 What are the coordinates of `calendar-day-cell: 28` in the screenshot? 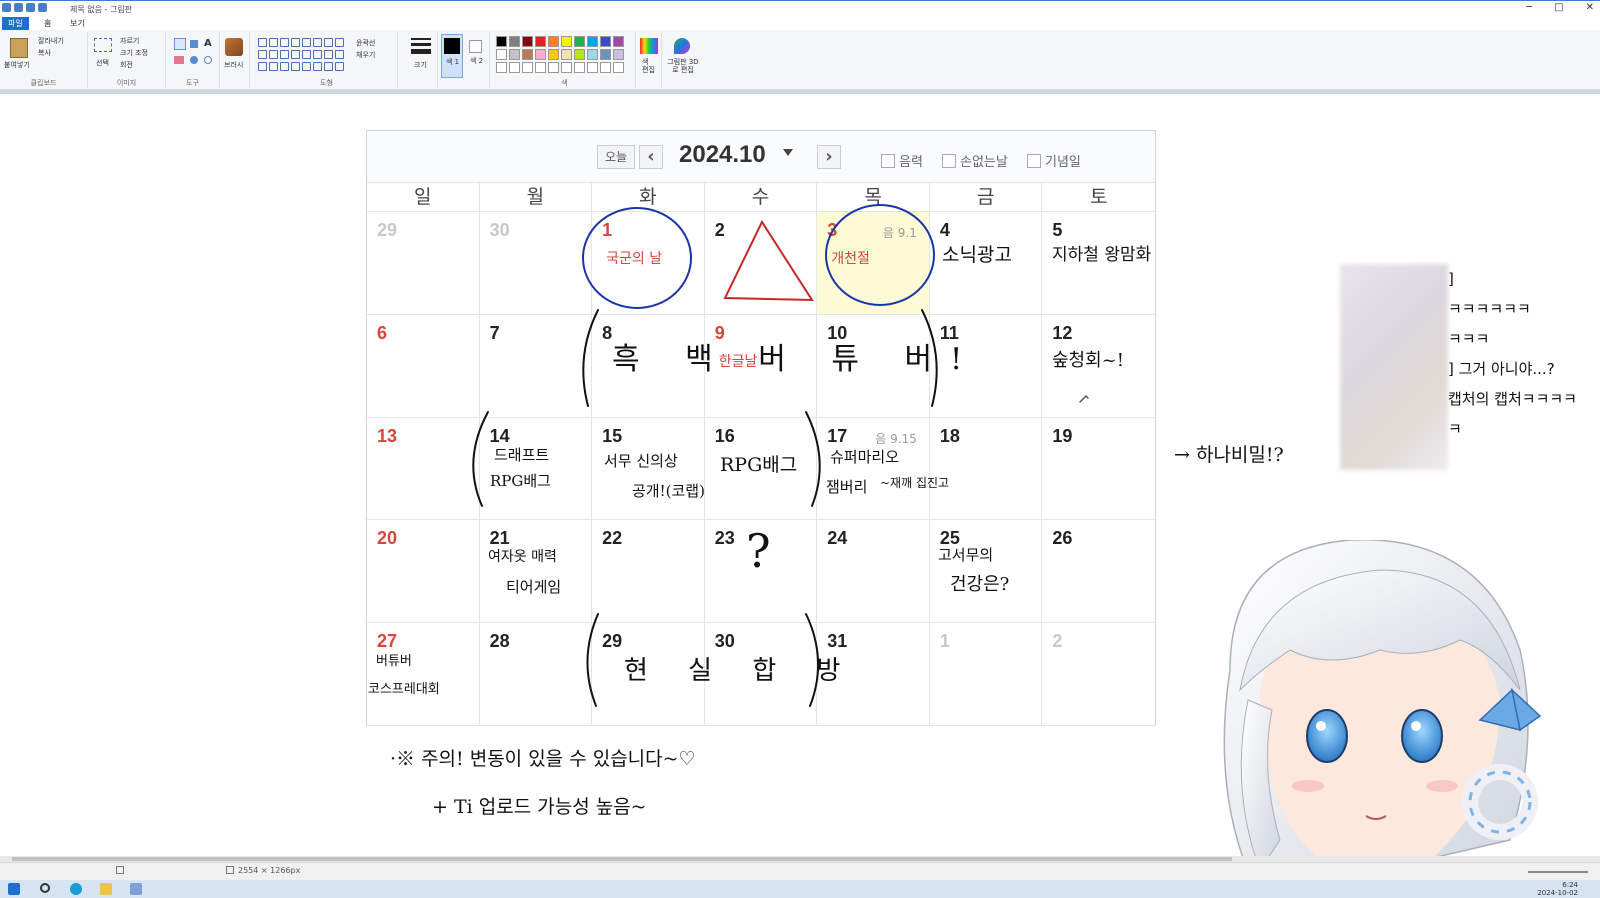 It's located at (536, 674).